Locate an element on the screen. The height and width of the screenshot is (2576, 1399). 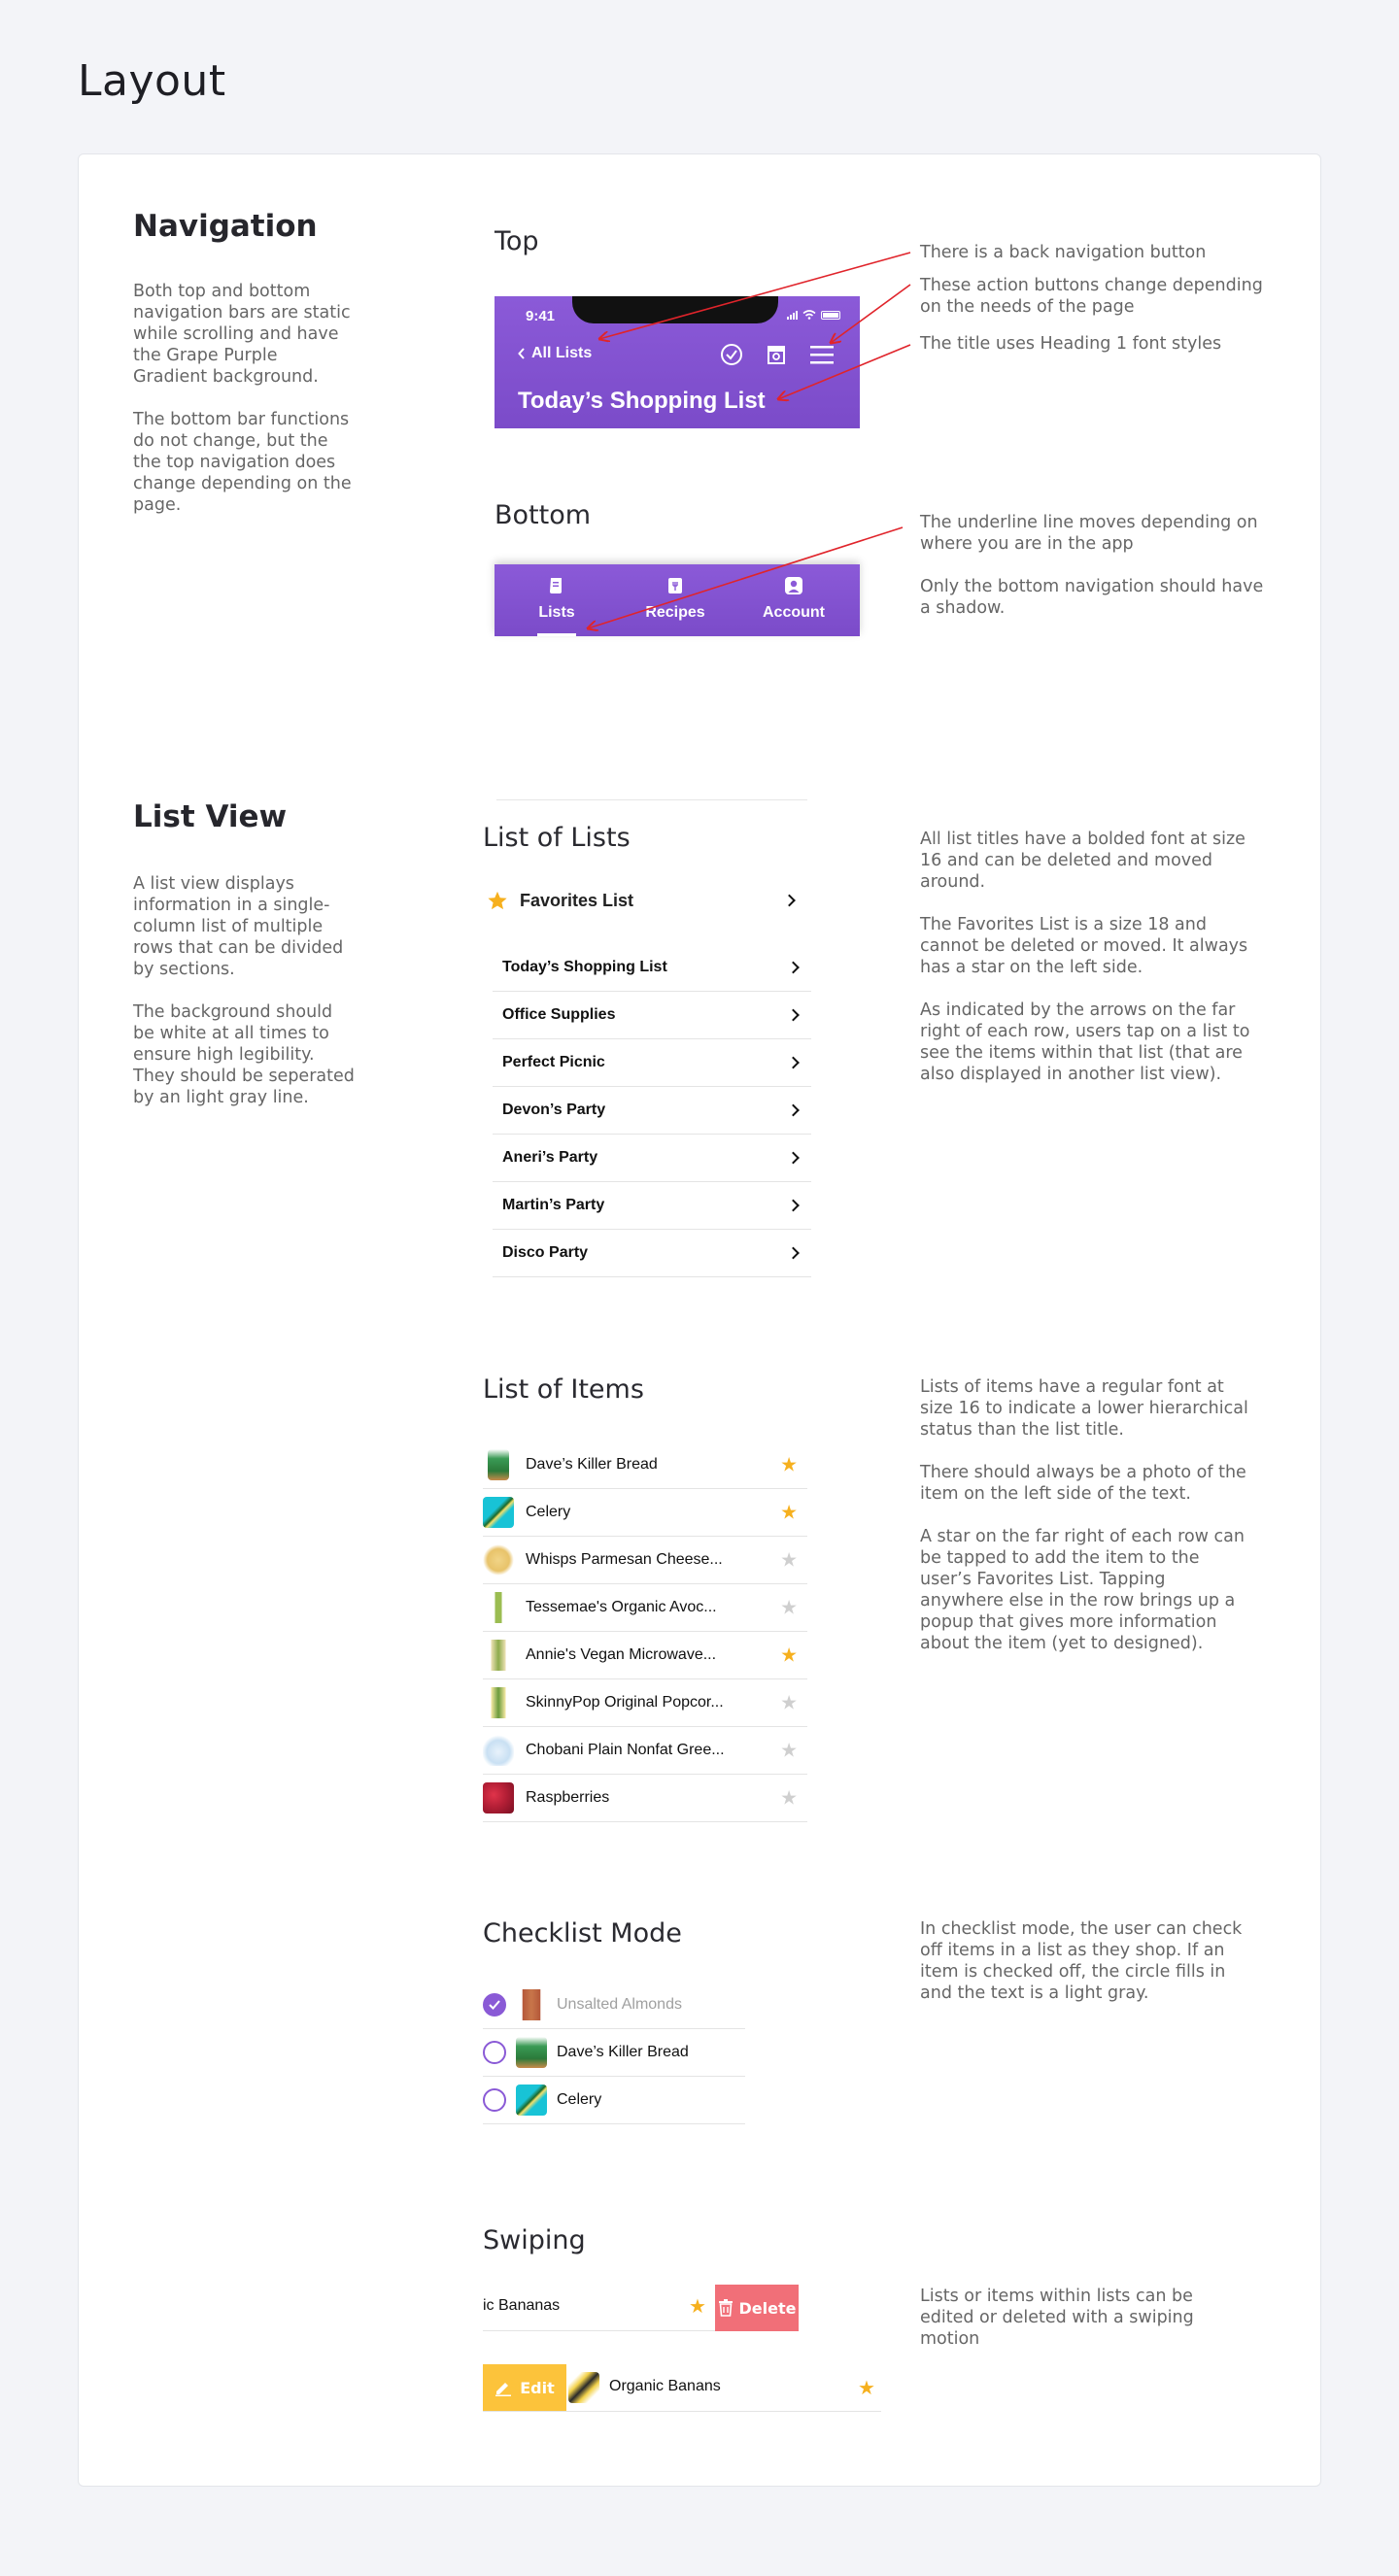
checklist-row: Celery is located at coordinates (614, 2100).